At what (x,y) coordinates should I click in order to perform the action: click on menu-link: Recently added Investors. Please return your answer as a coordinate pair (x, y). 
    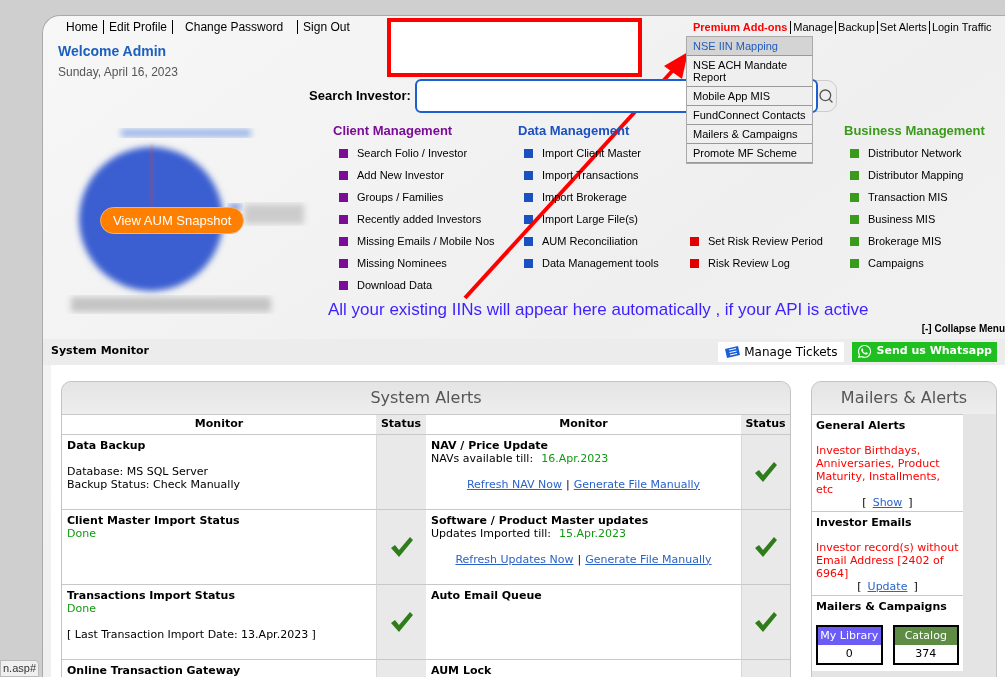
    Looking at the image, I should click on (419, 219).